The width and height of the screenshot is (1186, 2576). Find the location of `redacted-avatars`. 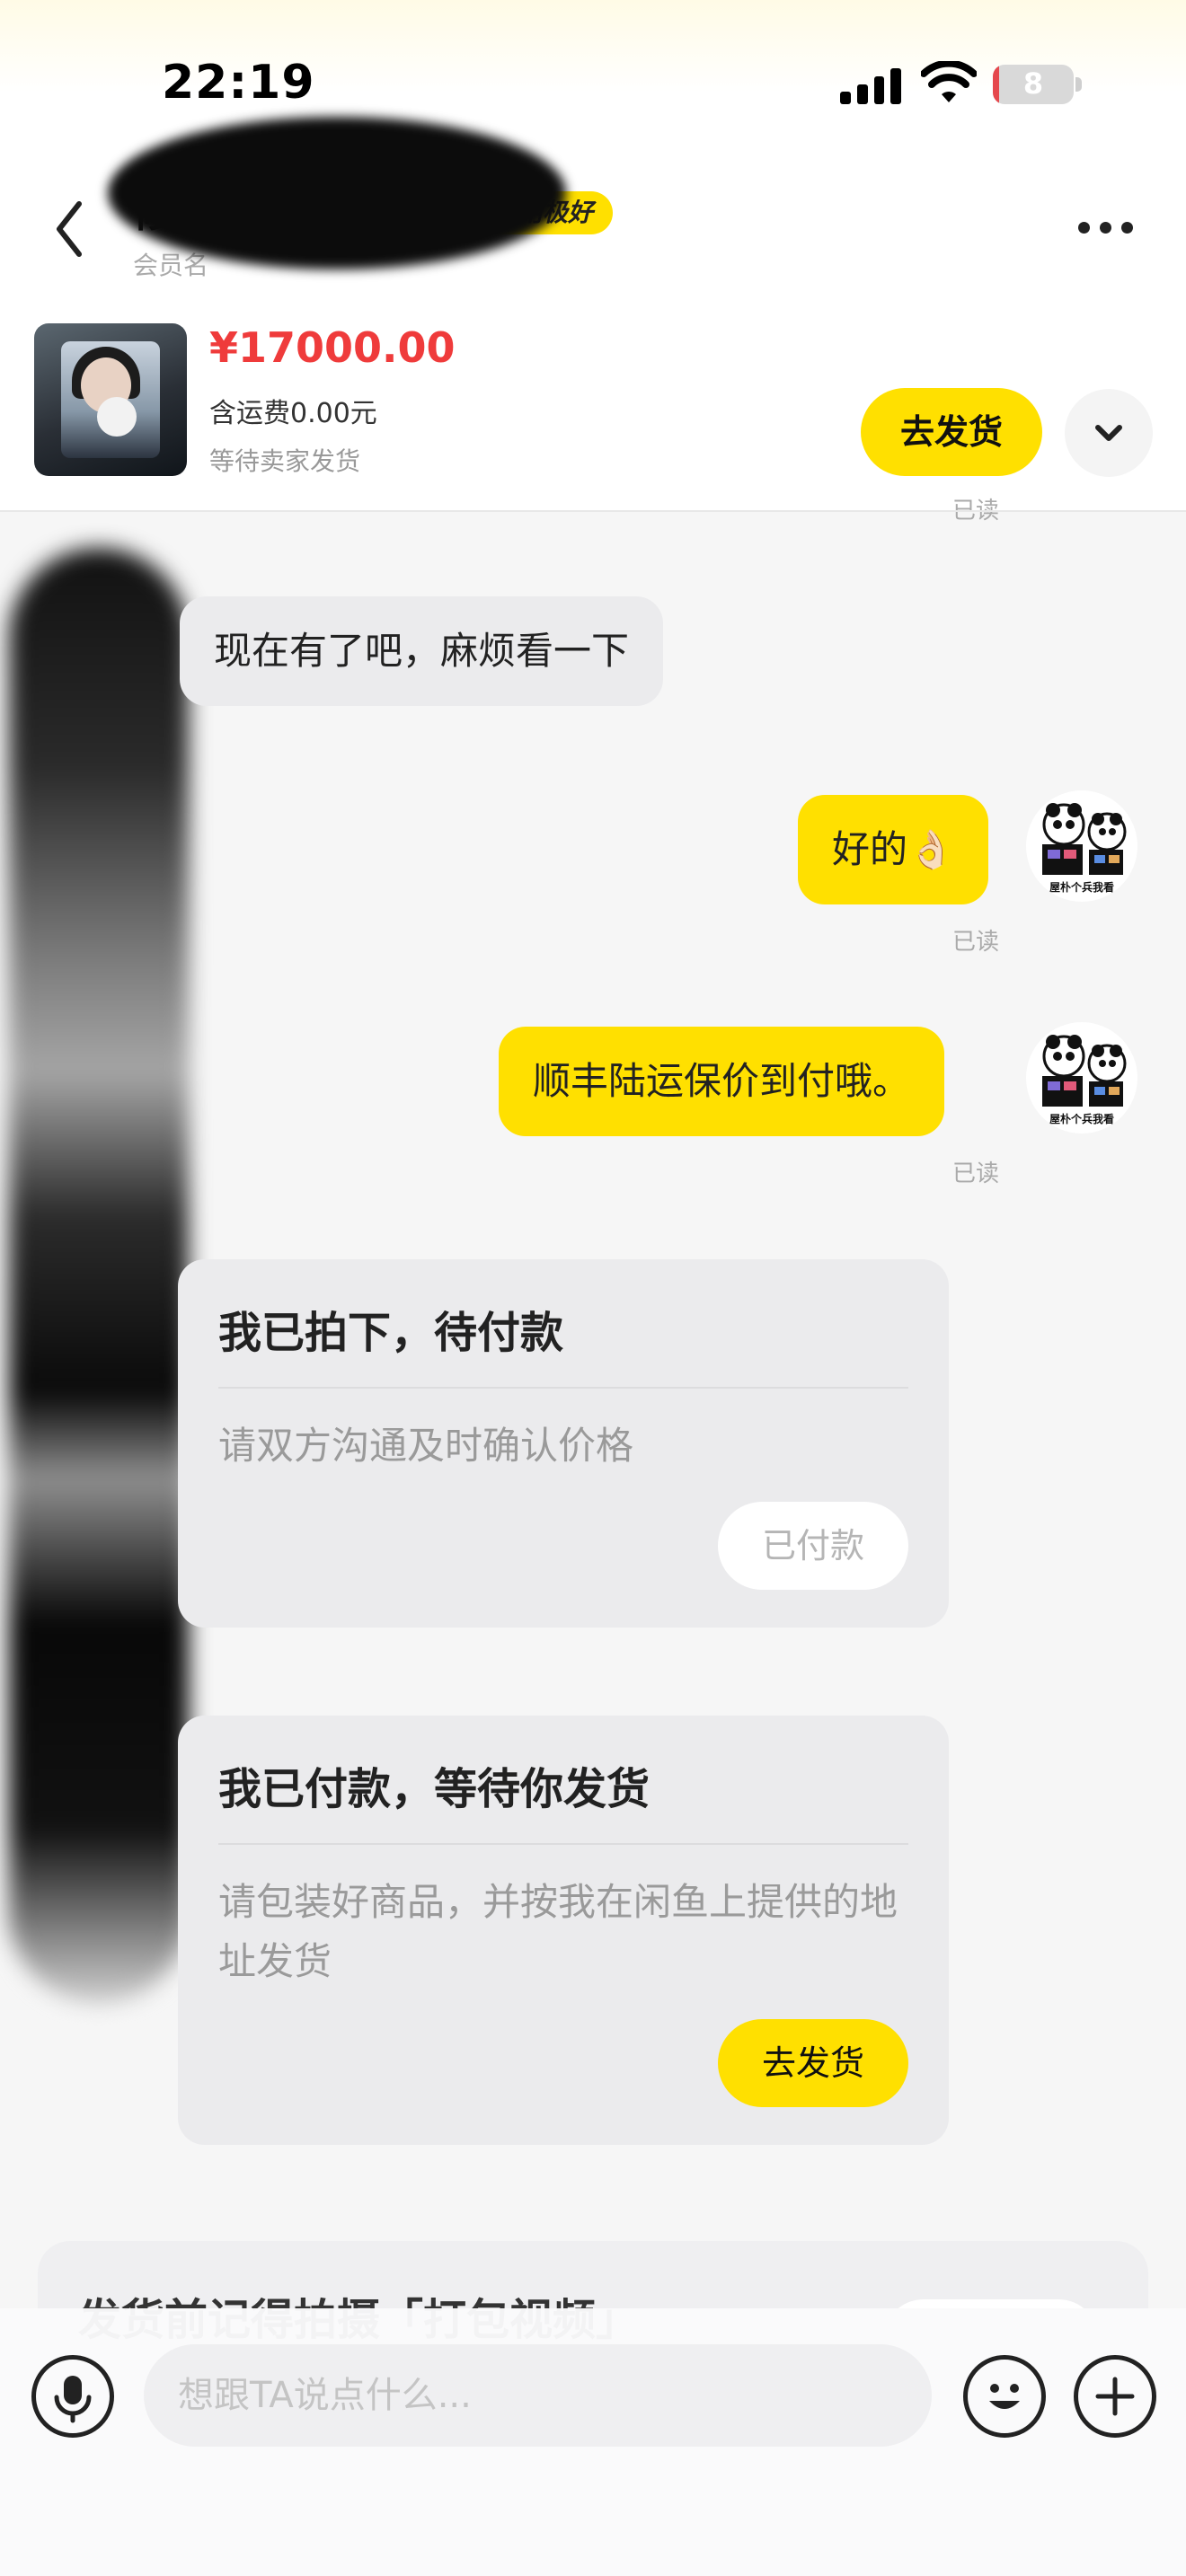

redacted-avatars is located at coordinates (99, 1275).